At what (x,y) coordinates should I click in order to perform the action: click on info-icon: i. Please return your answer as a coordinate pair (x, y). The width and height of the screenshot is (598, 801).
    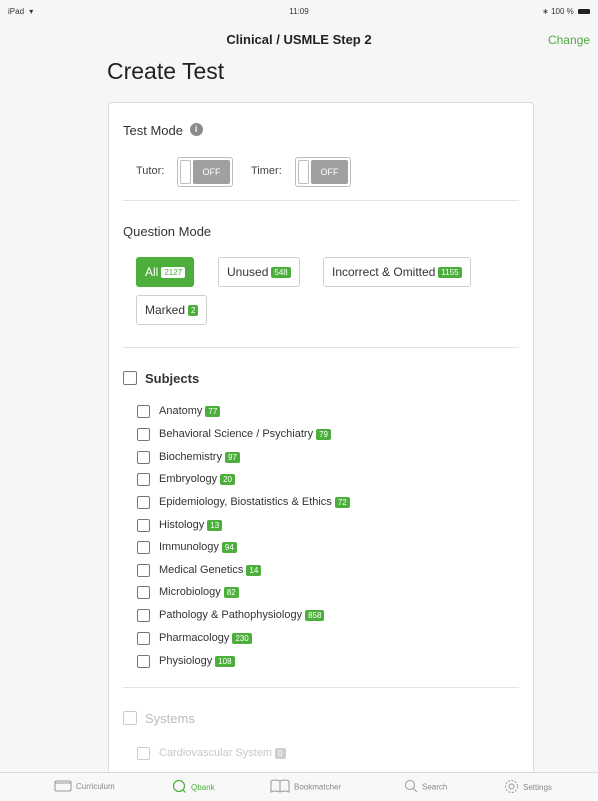
    Looking at the image, I should click on (196, 129).